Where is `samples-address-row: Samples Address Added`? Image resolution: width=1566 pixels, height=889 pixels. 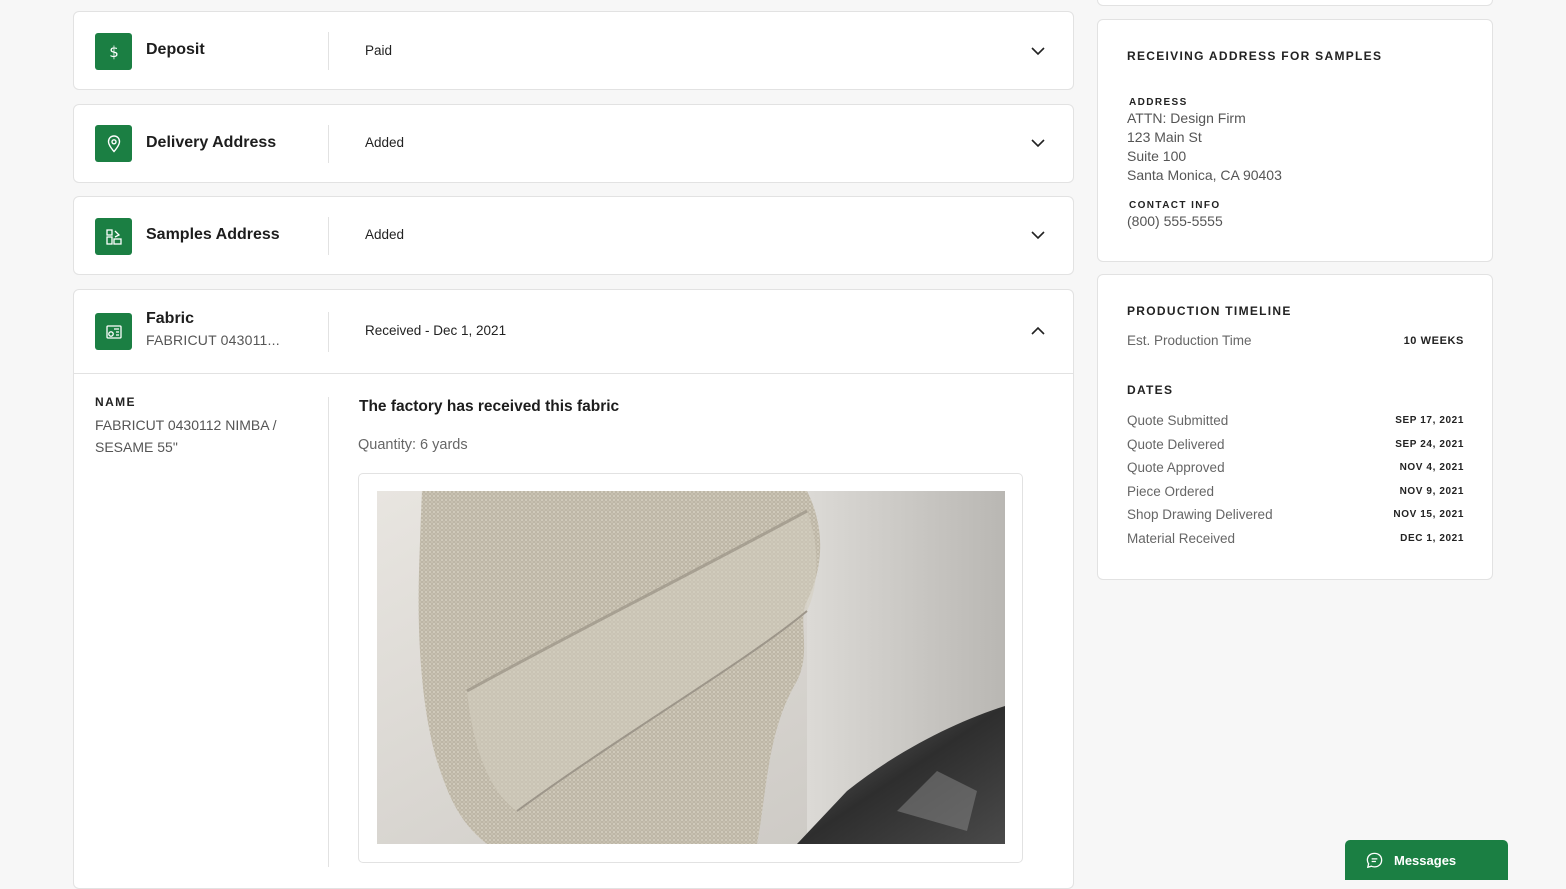
samples-address-row: Samples Address Added is located at coordinates (573, 235).